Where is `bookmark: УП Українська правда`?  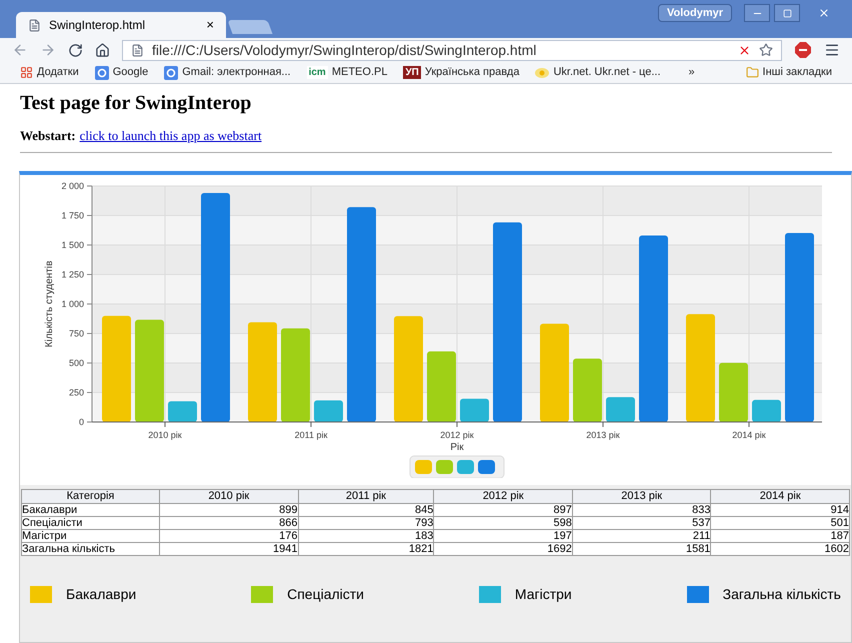 bookmark: УП Українська правда is located at coordinates (461, 72).